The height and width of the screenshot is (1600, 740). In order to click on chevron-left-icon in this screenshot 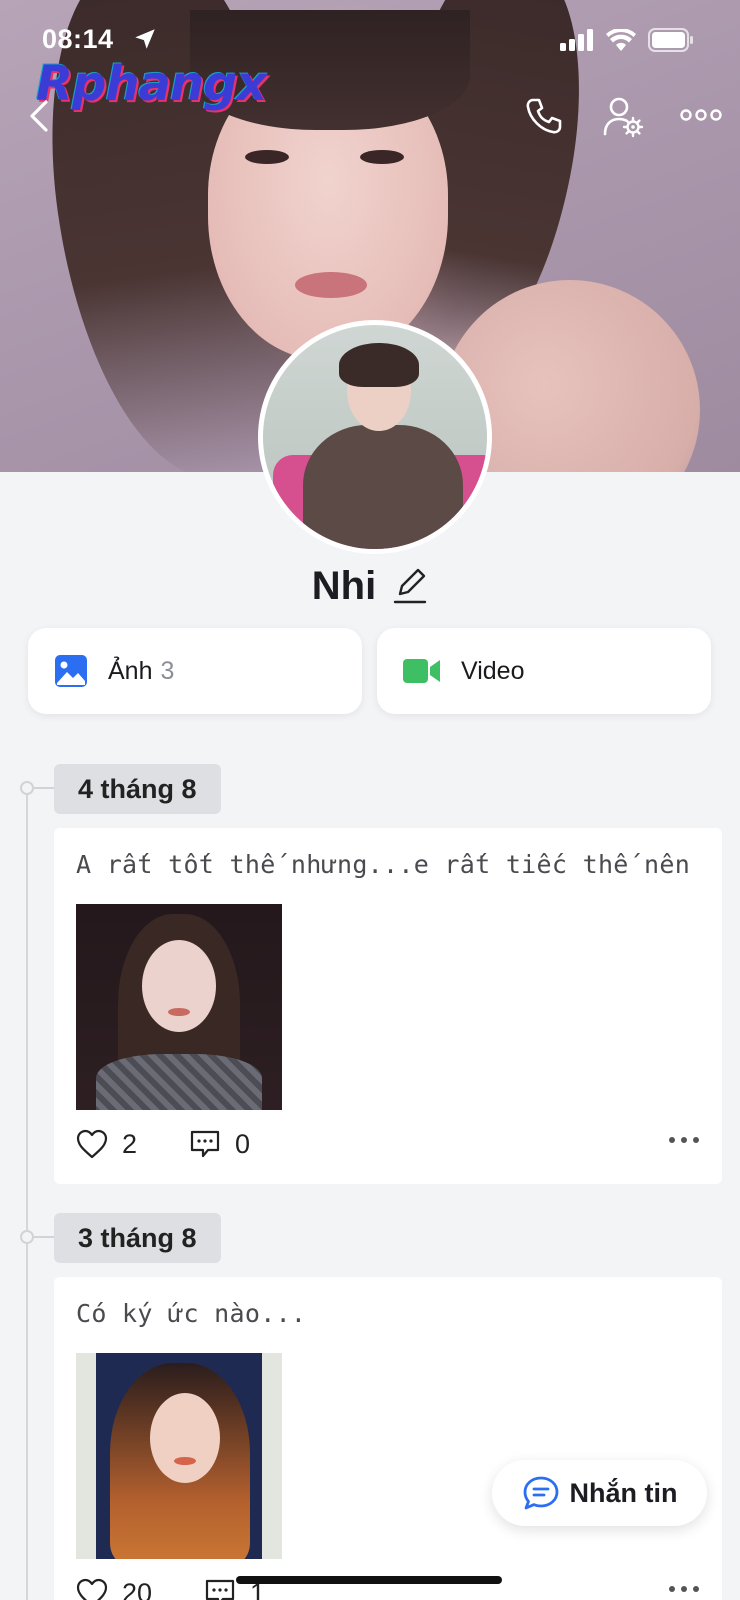, I will do `click(39, 116)`.